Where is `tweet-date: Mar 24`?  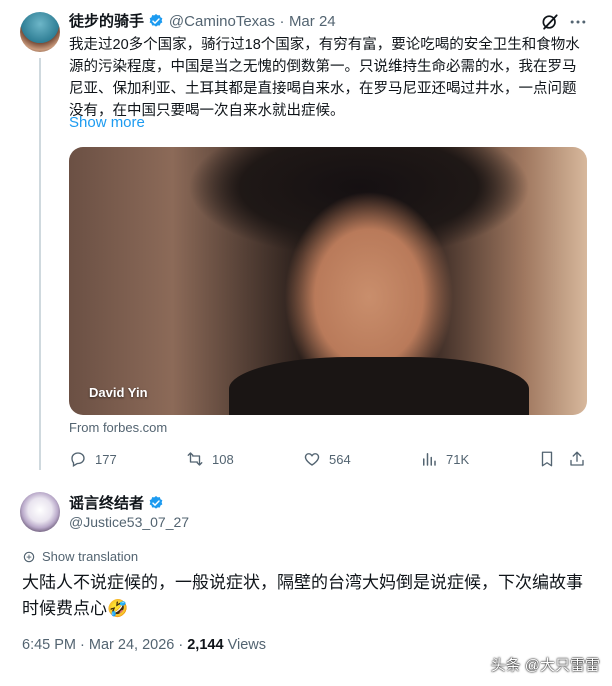 tweet-date: Mar 24 is located at coordinates (312, 21).